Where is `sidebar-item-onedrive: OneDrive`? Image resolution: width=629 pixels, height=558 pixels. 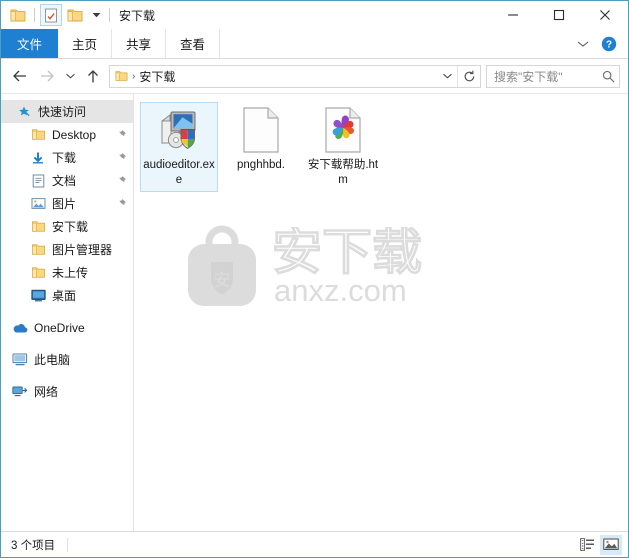
sidebar-item-onedrive: OneDrive is located at coordinates (67, 327).